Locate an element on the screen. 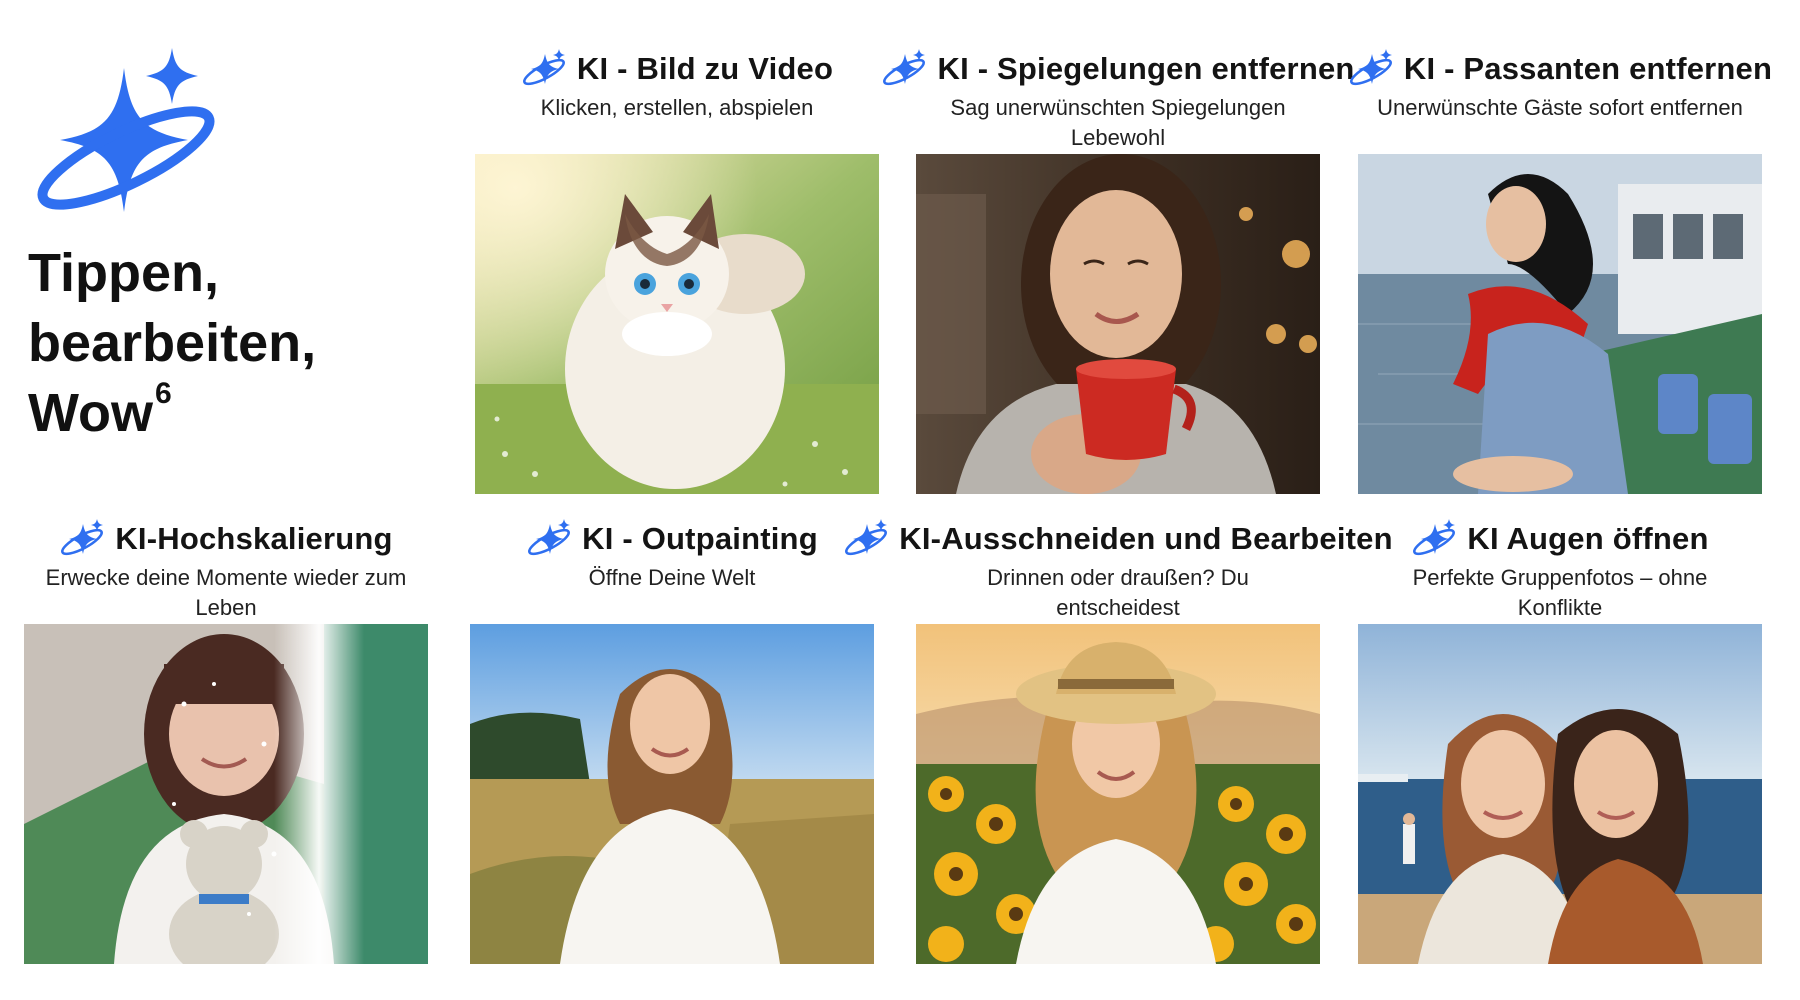 The image size is (1800, 1000). footnote-mark: 6 is located at coordinates (163, 393).